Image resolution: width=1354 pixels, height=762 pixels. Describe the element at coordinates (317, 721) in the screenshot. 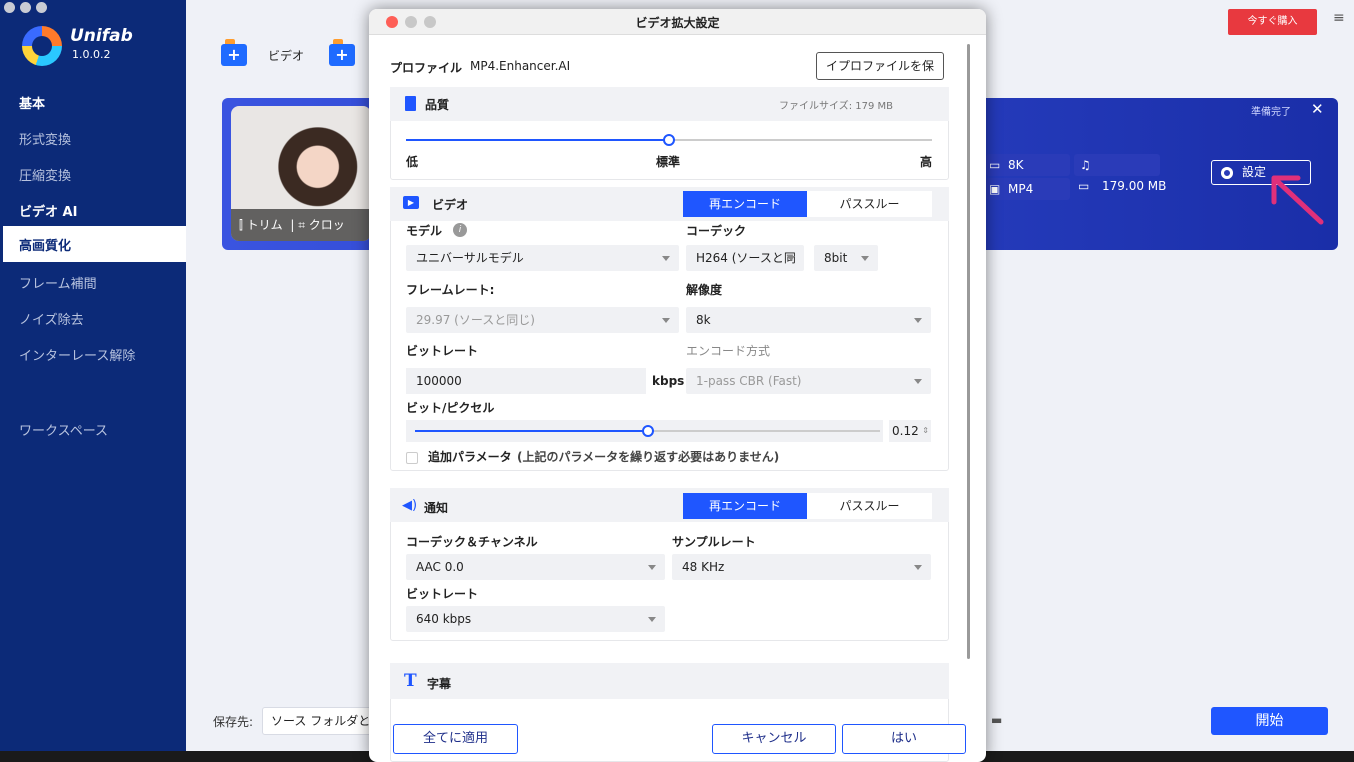

I see `save-to-field: ソース フォルダと` at that location.